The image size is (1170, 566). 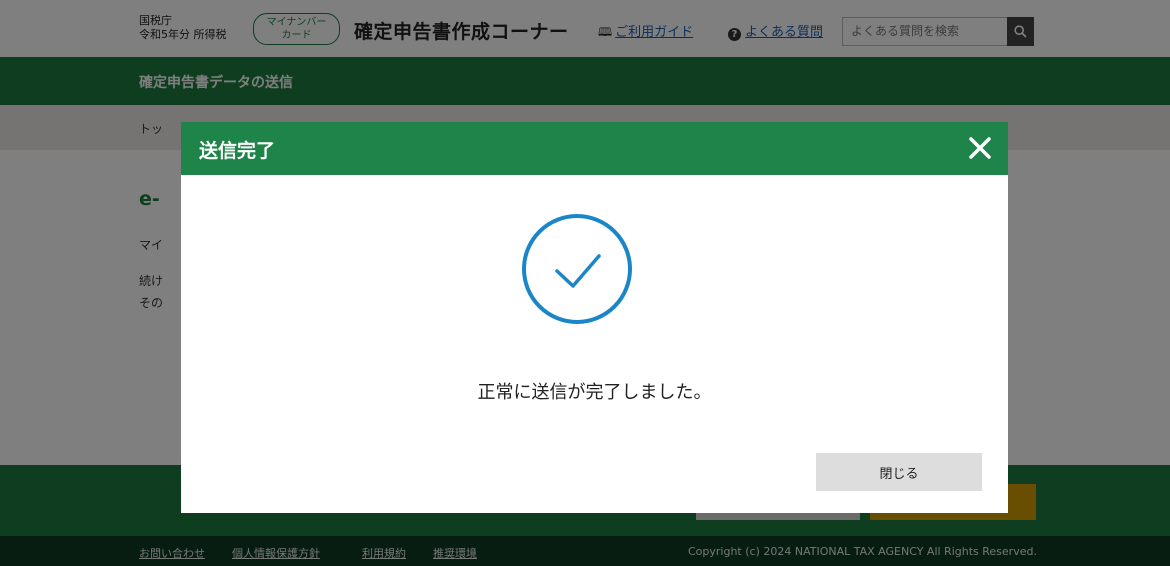 What do you see at coordinates (594, 392) in the screenshot?
I see `success-message: 正常に送信が完了しました。` at bounding box center [594, 392].